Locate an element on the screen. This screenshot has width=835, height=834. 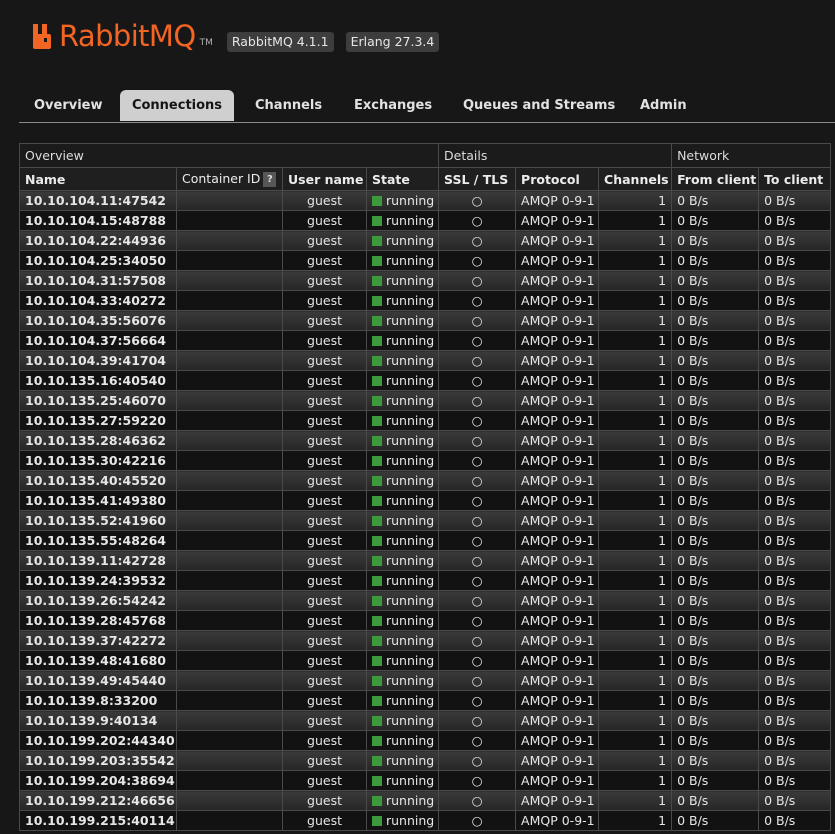
connection-name-link: 10.10.135.27:59220 is located at coordinates (98, 420).